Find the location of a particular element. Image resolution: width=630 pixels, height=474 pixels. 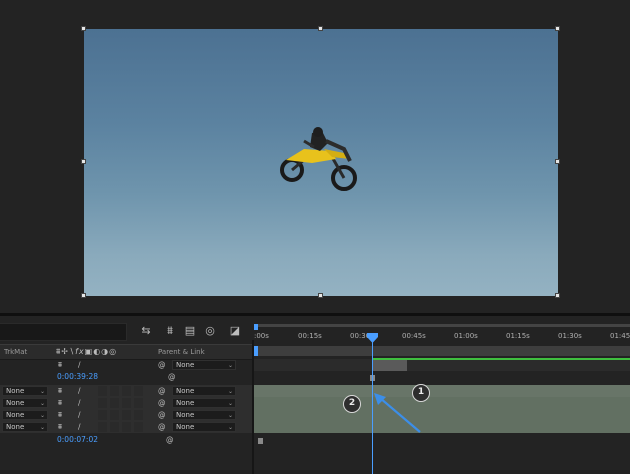

composition-flowchart-icon: ⇆ is located at coordinates (146, 331).